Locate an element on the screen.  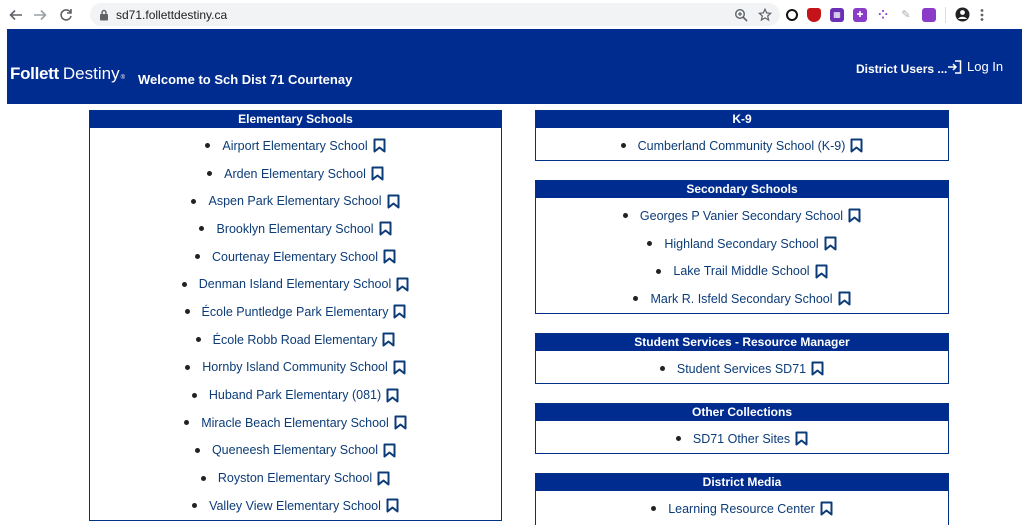
school-link: Aspen Park Elementary School is located at coordinates (294, 201).